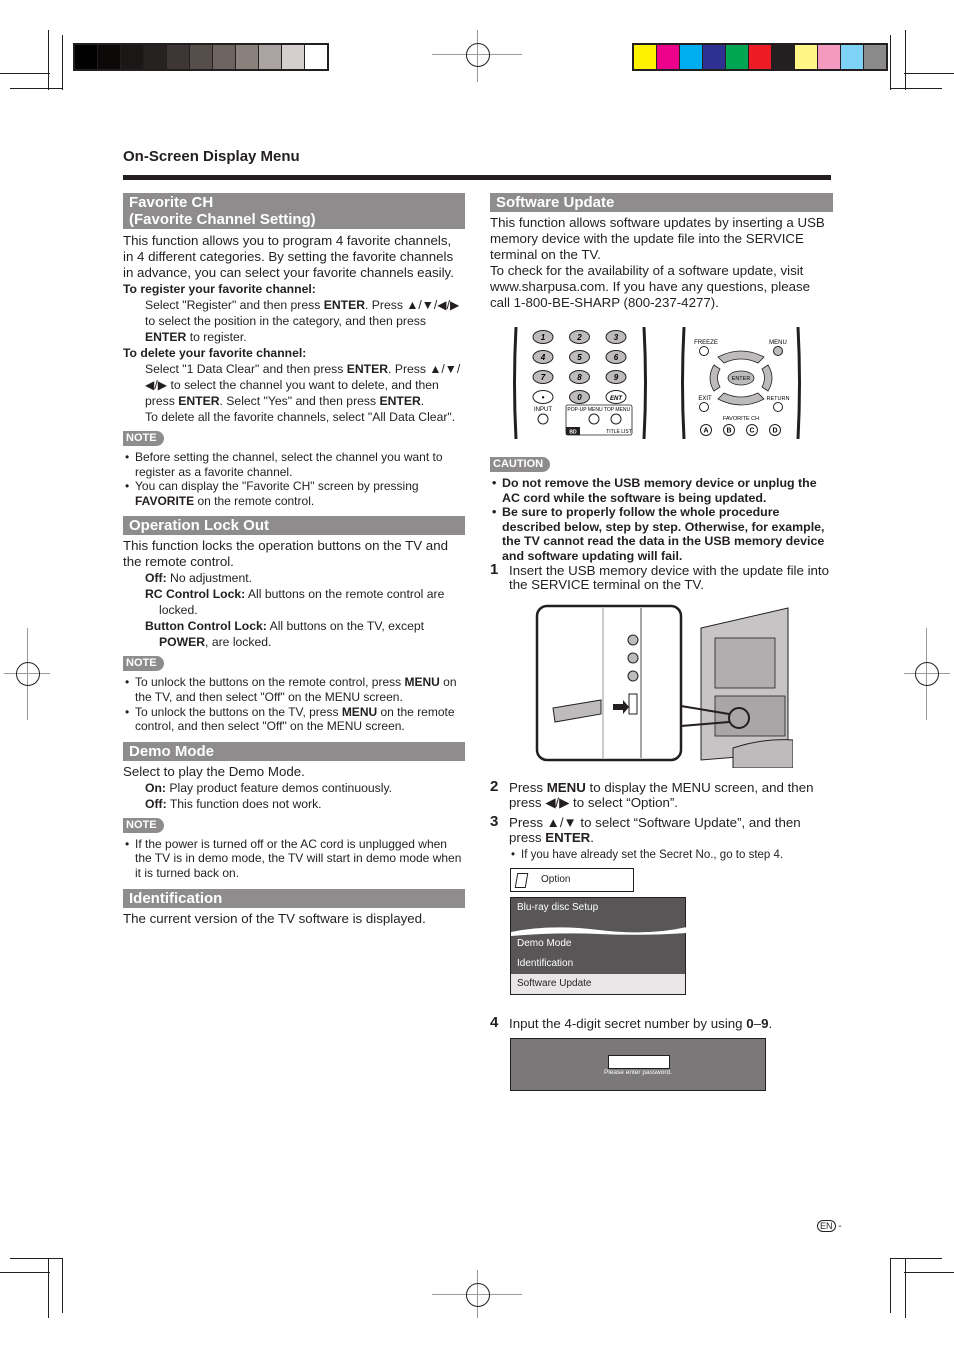 This screenshot has height=1350, width=954. I want to click on key-favorite: FAVORITE, so click(165, 500).